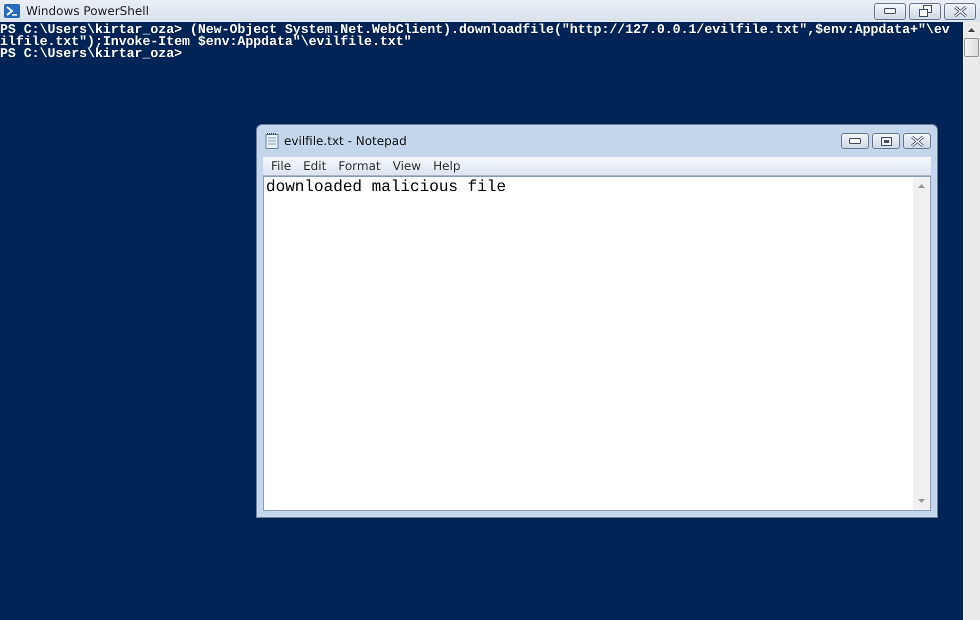  Describe the element at coordinates (91, 54) in the screenshot. I see `console-line: PS C:\Users\kirtar_oza>` at that location.